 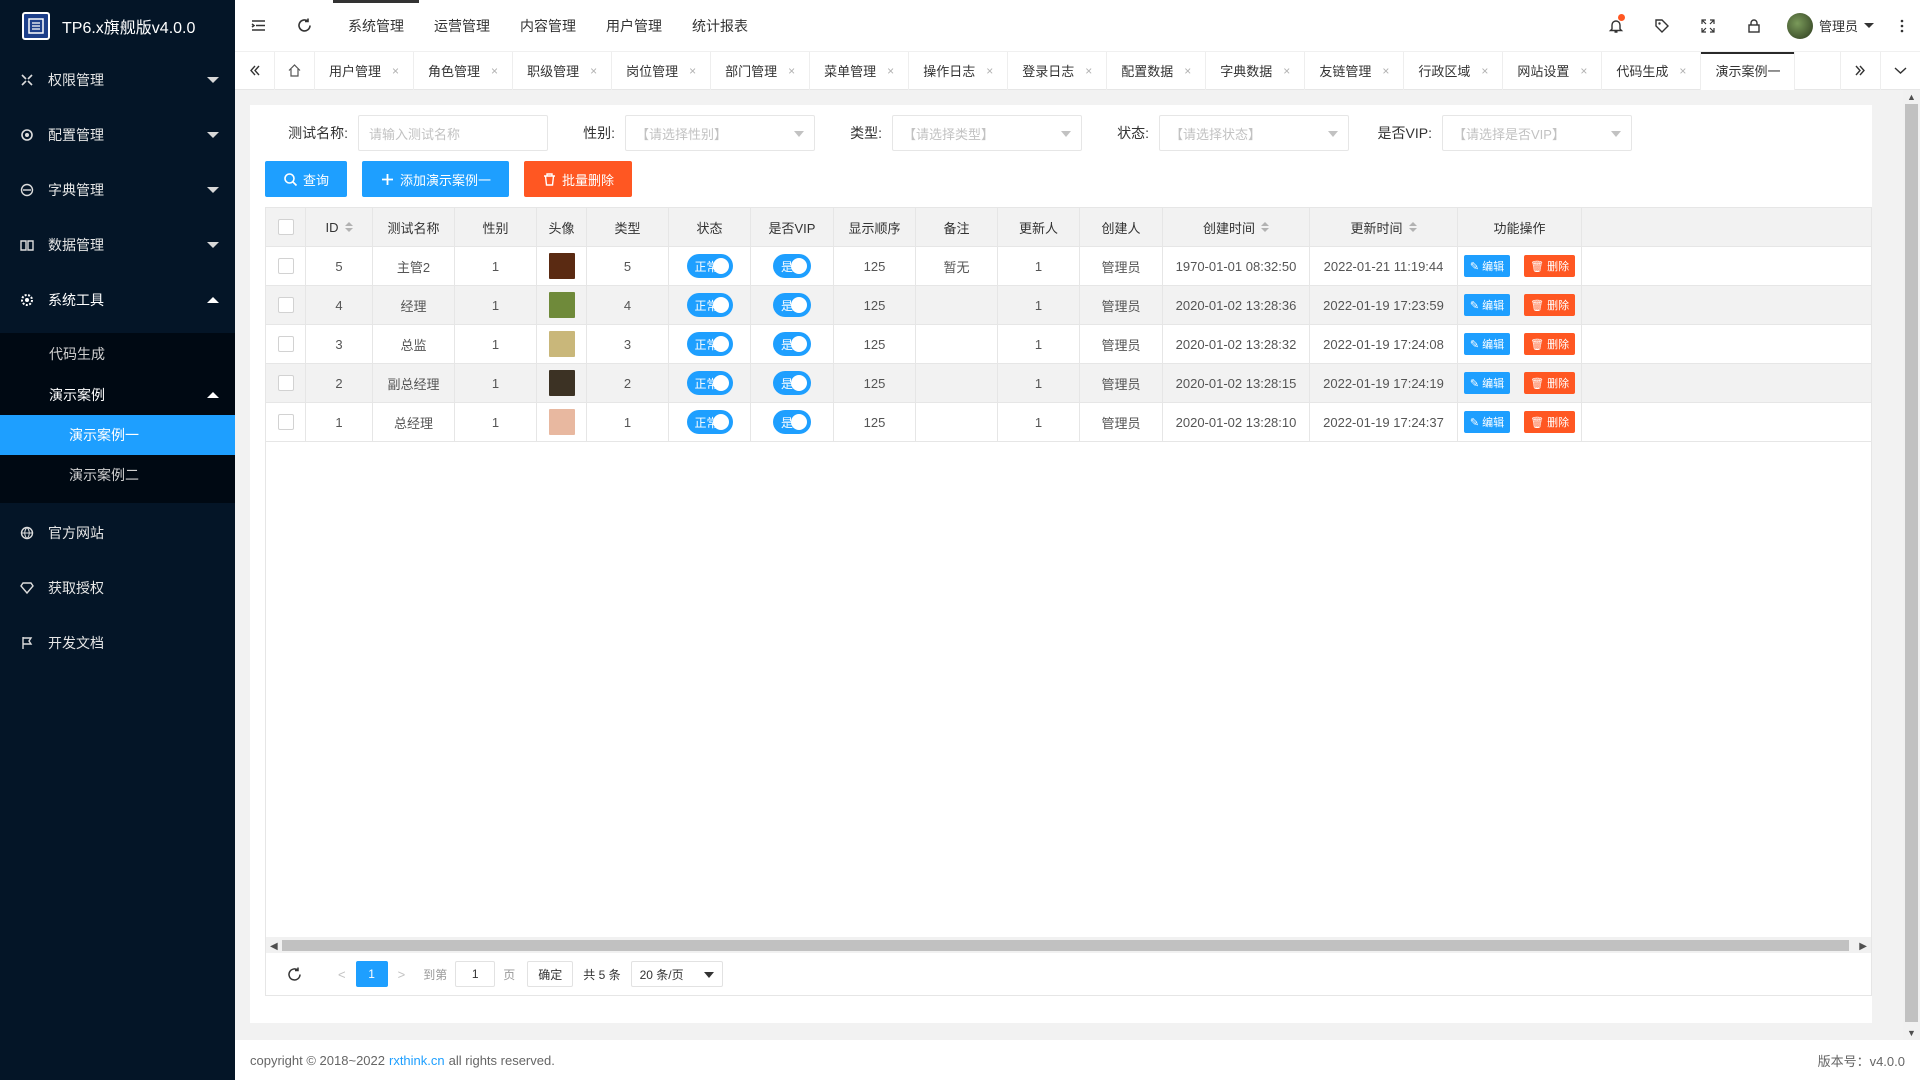 What do you see at coordinates (475, 974) in the screenshot?
I see `goto-page-input: 1` at bounding box center [475, 974].